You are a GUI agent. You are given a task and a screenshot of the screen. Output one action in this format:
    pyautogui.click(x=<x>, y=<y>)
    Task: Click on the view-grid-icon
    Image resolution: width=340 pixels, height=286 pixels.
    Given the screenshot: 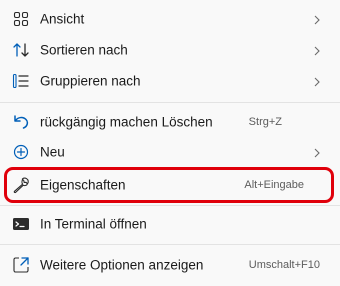 What is the action you would take?
    pyautogui.click(x=21, y=19)
    